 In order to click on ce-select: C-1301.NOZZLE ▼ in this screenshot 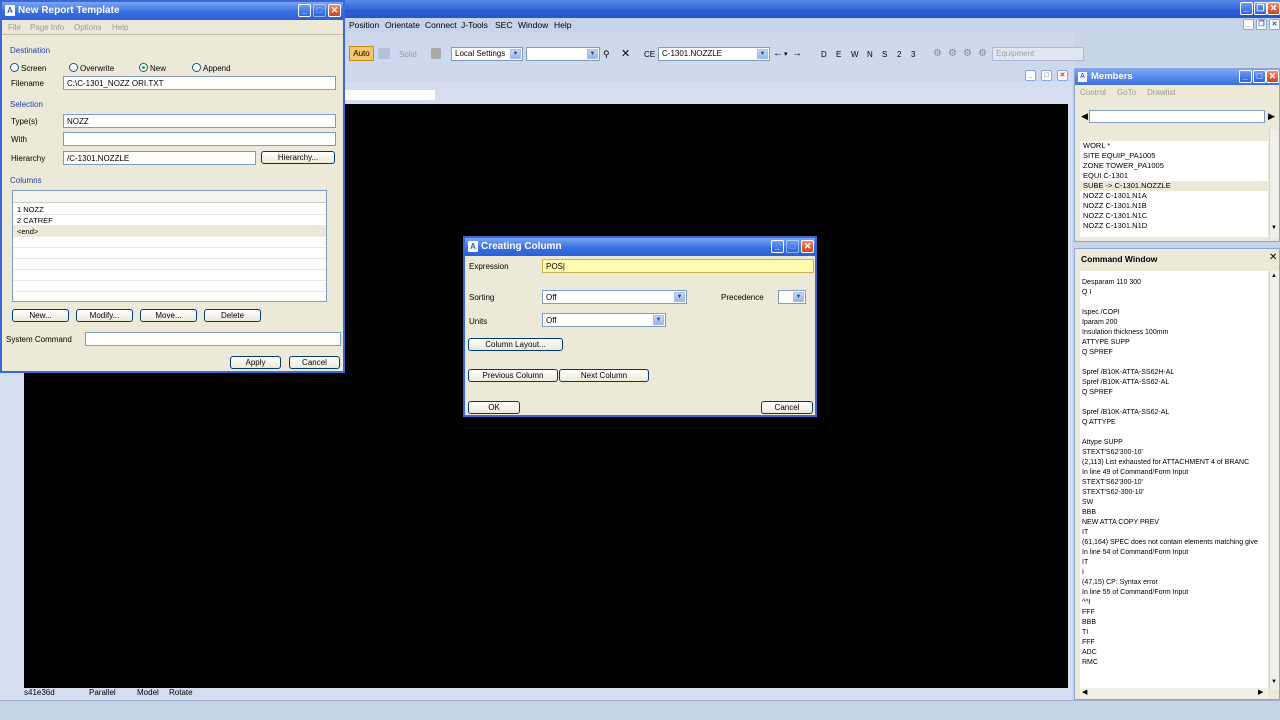, I will do `click(714, 54)`.